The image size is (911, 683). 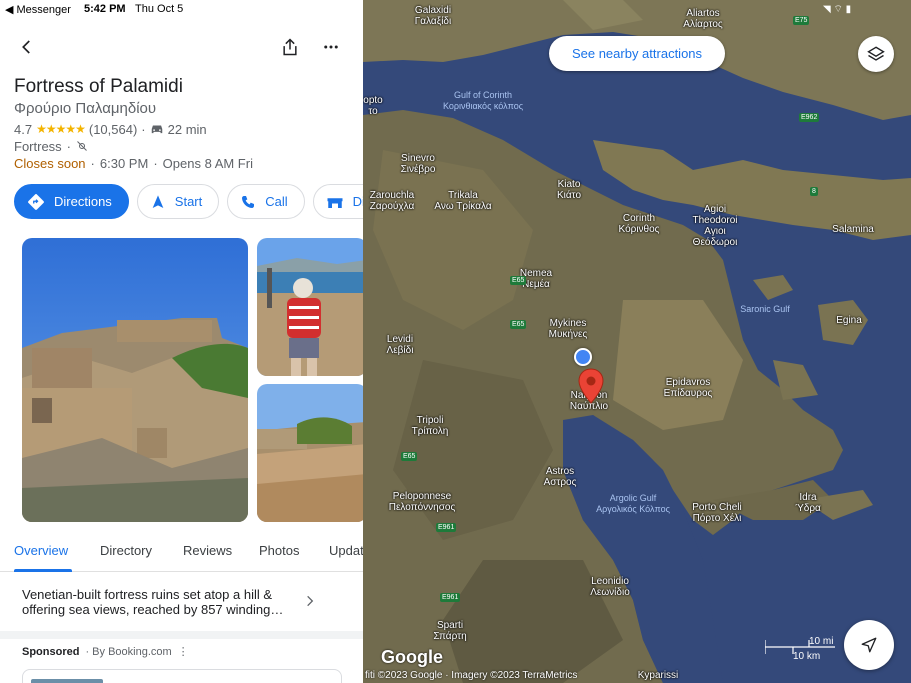 What do you see at coordinates (560, 477) in the screenshot?
I see `map-label: Astros Αστρος` at bounding box center [560, 477].